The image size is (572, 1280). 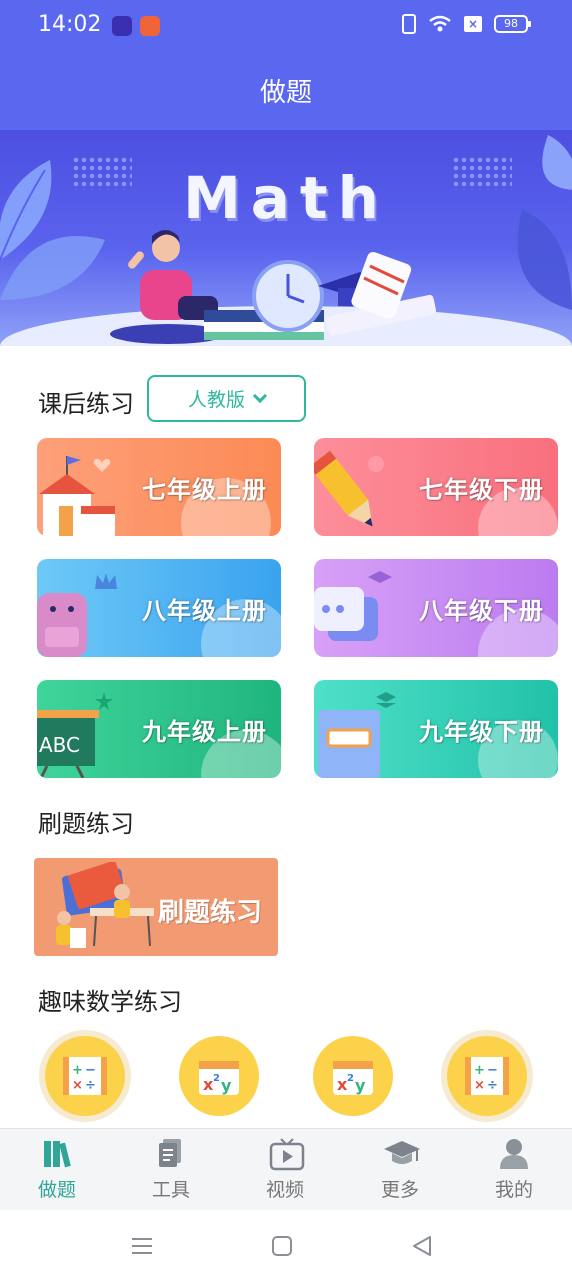 I want to click on fun-math-equation-1: x 2 y, so click(x=219, y=1076).